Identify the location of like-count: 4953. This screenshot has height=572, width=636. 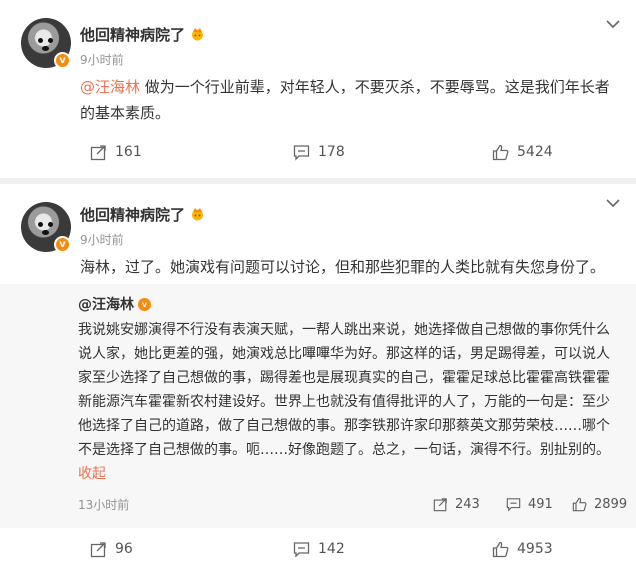
(535, 549).